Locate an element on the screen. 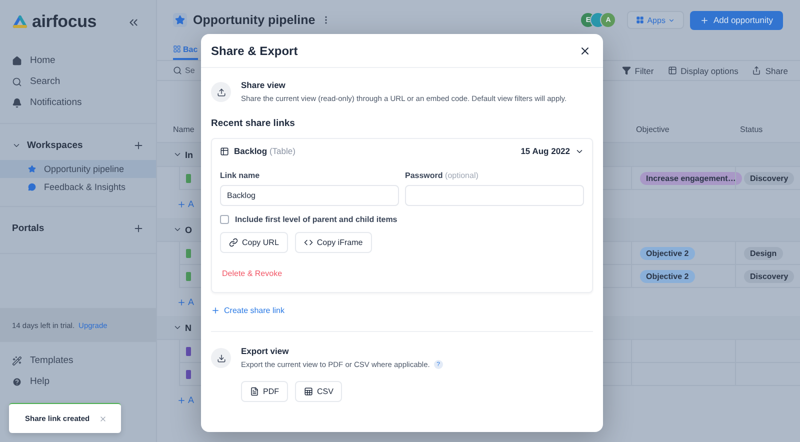  page-title: Opportunity pipeline is located at coordinates (254, 20).